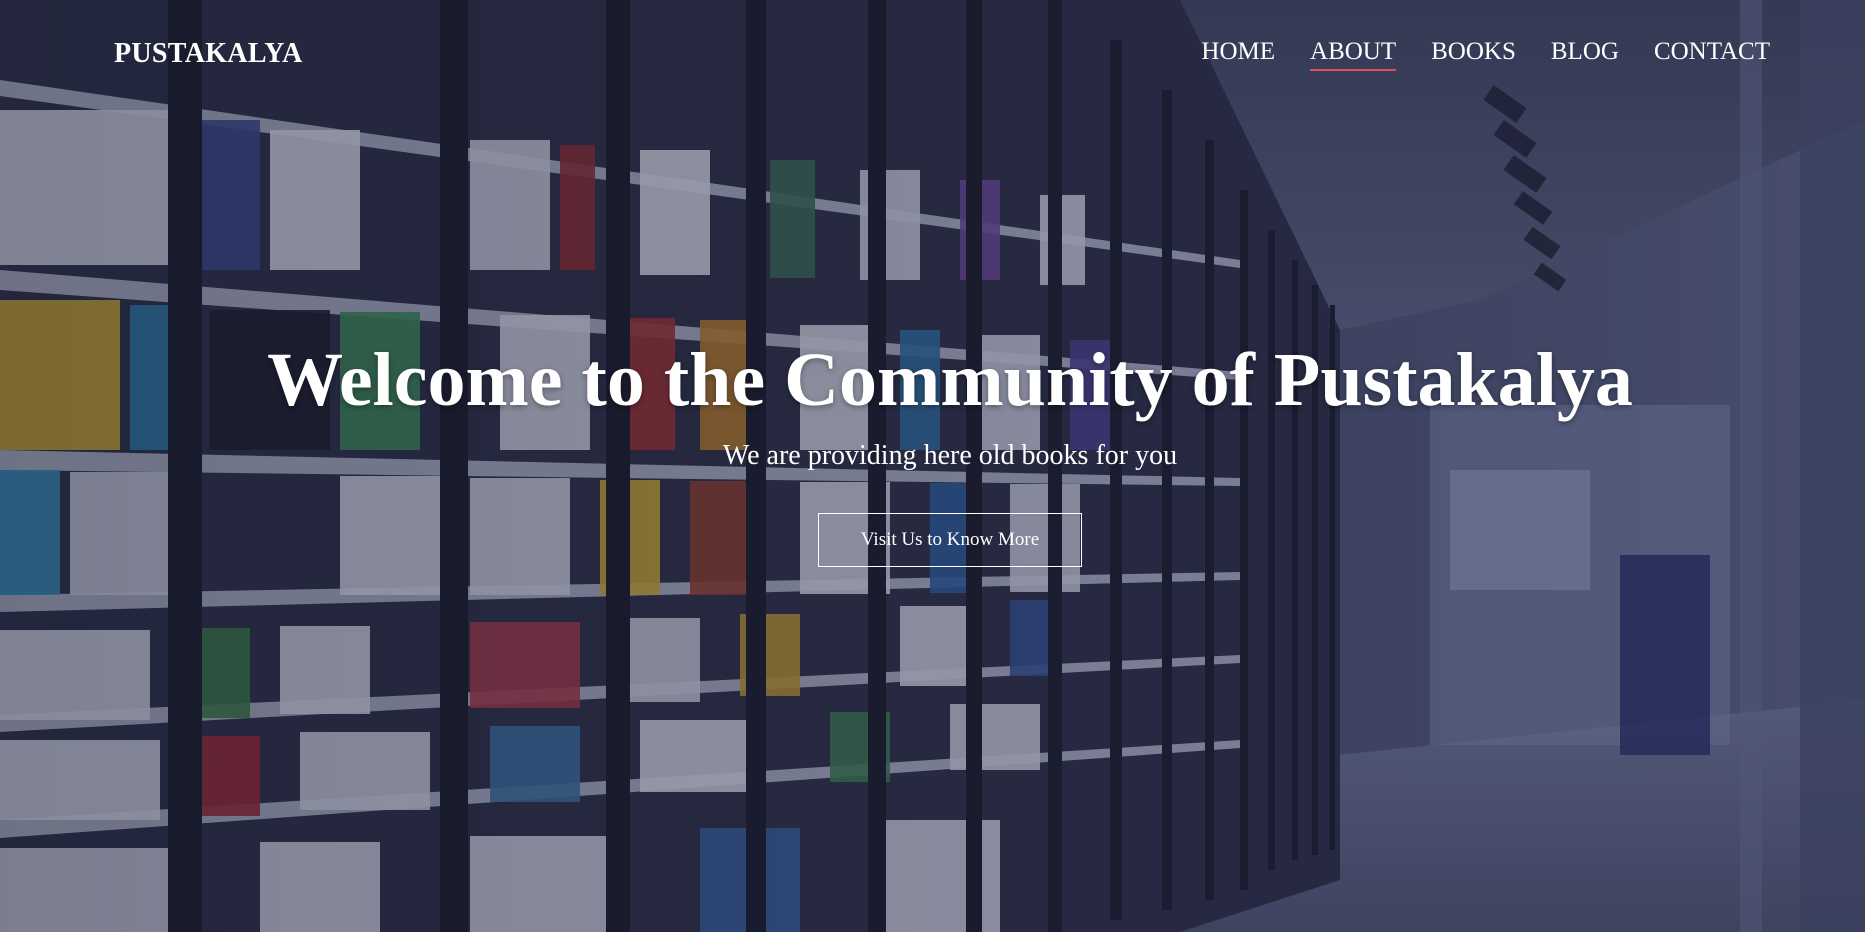 The image size is (1865, 932). I want to click on nav-item-blog: BLOG, so click(1585, 53).